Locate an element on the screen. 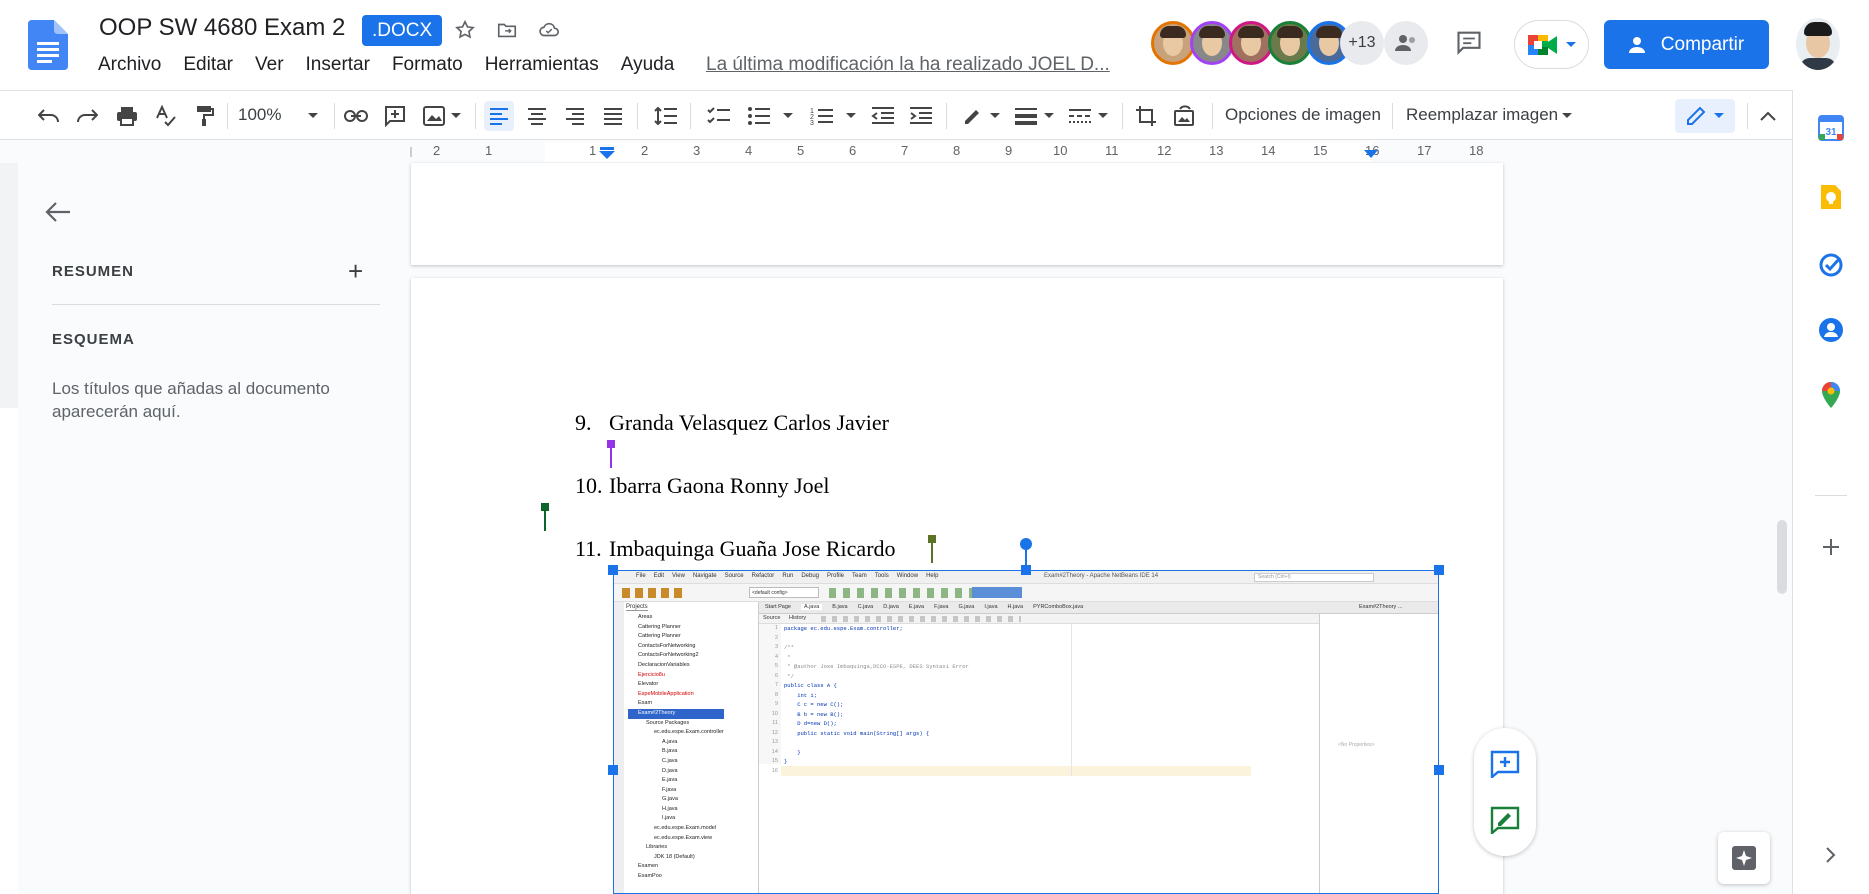 Image resolution: width=1869 pixels, height=894 pixels. menu-ayuda: Ayuda is located at coordinates (648, 65).